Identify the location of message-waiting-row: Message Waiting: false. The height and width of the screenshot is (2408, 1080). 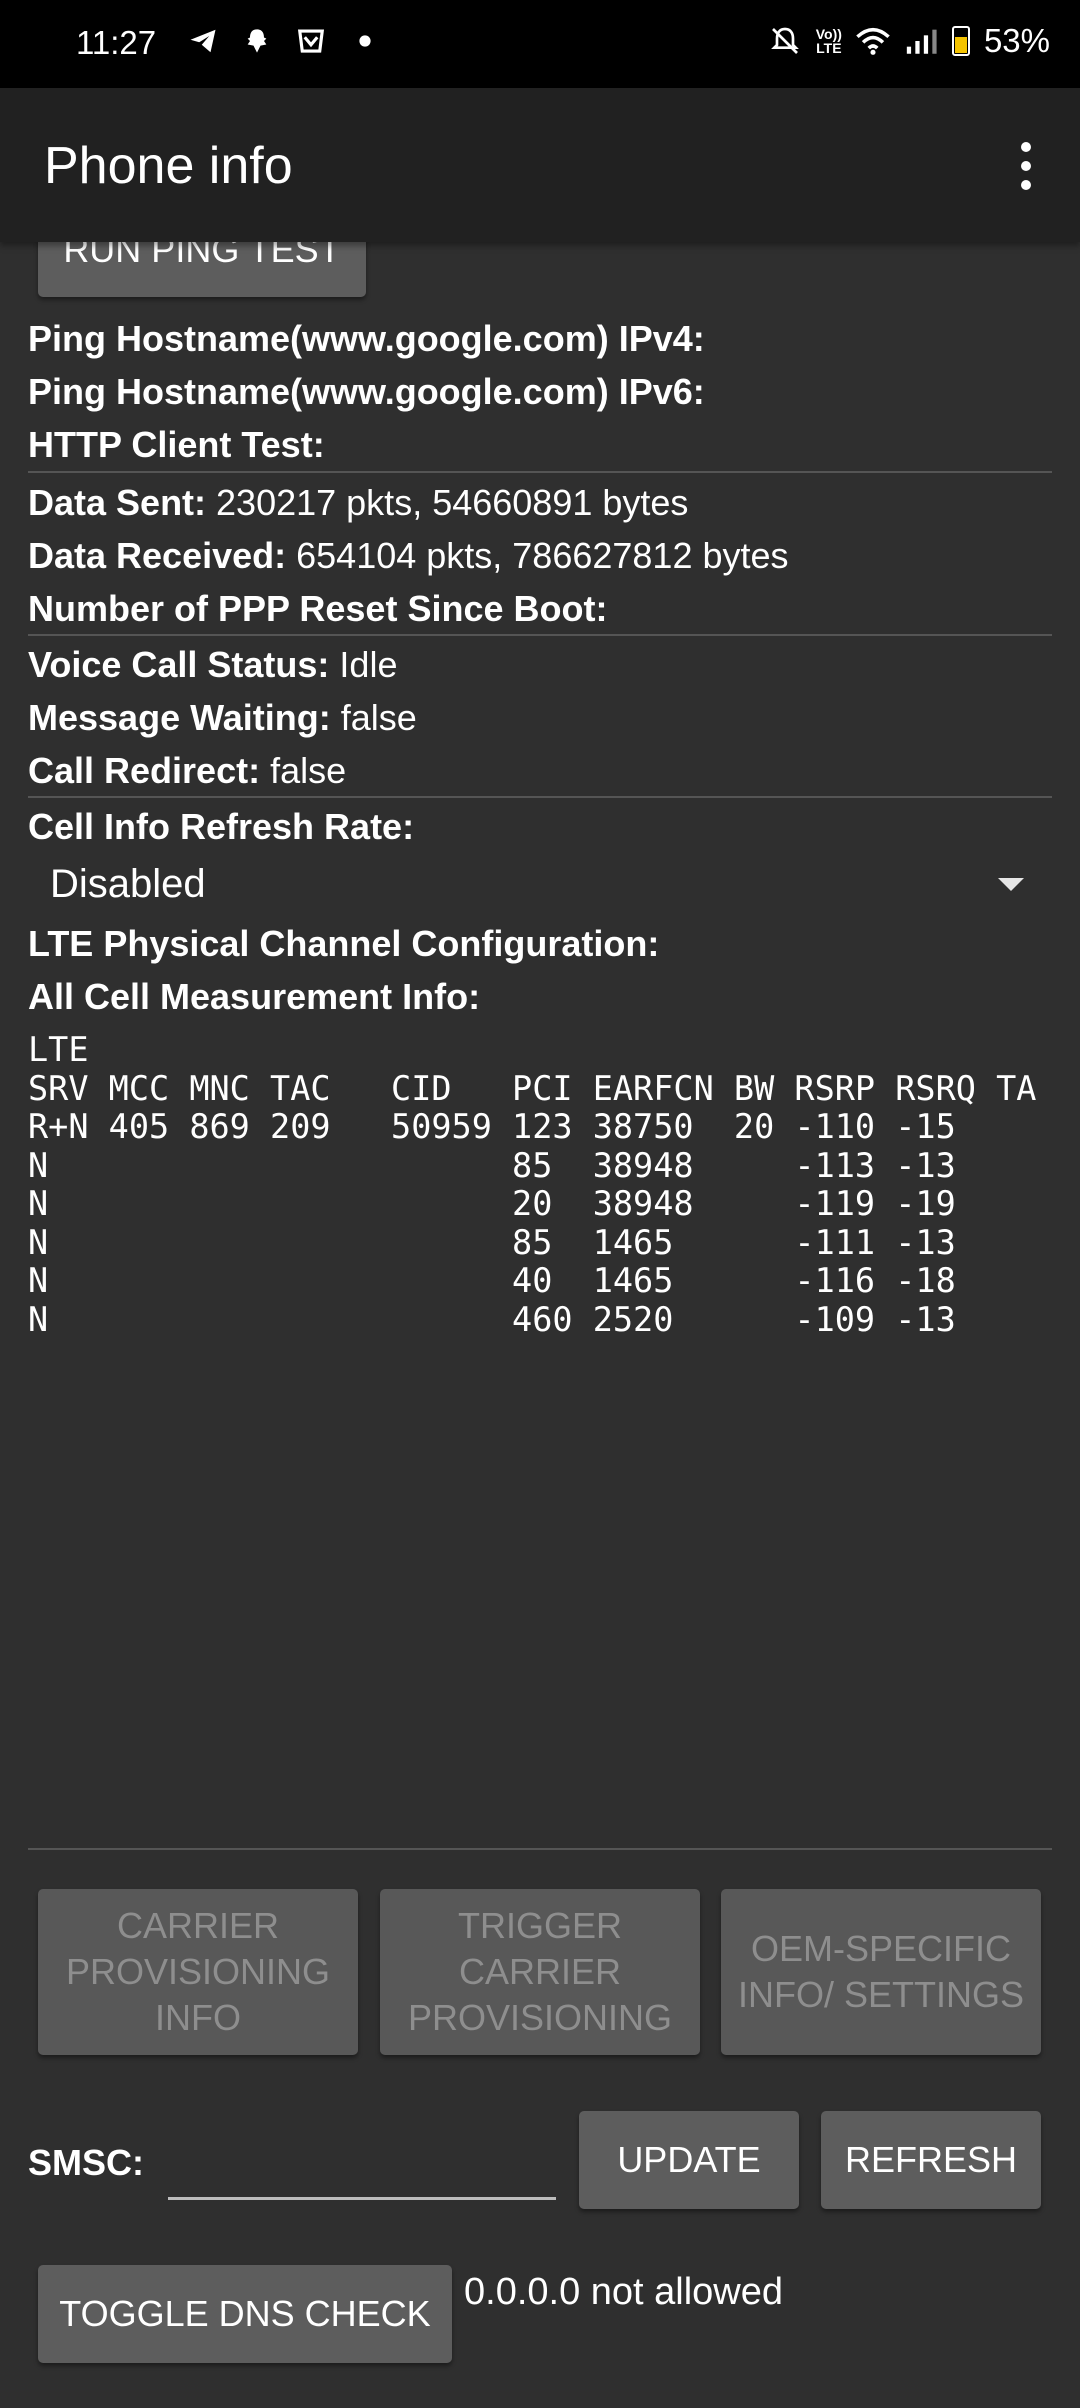
(222, 717).